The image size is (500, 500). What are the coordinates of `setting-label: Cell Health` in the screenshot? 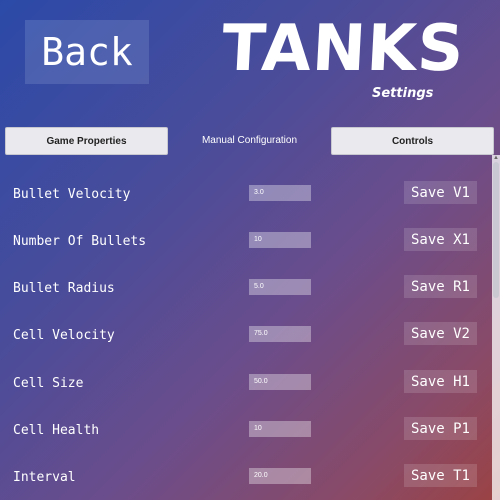 It's located at (56, 430).